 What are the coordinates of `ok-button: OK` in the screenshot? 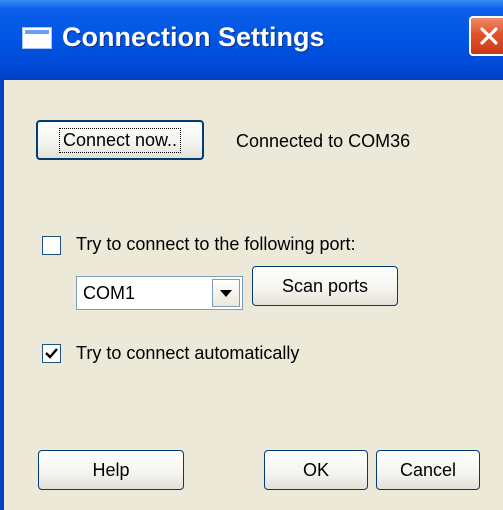 It's located at (316, 470).